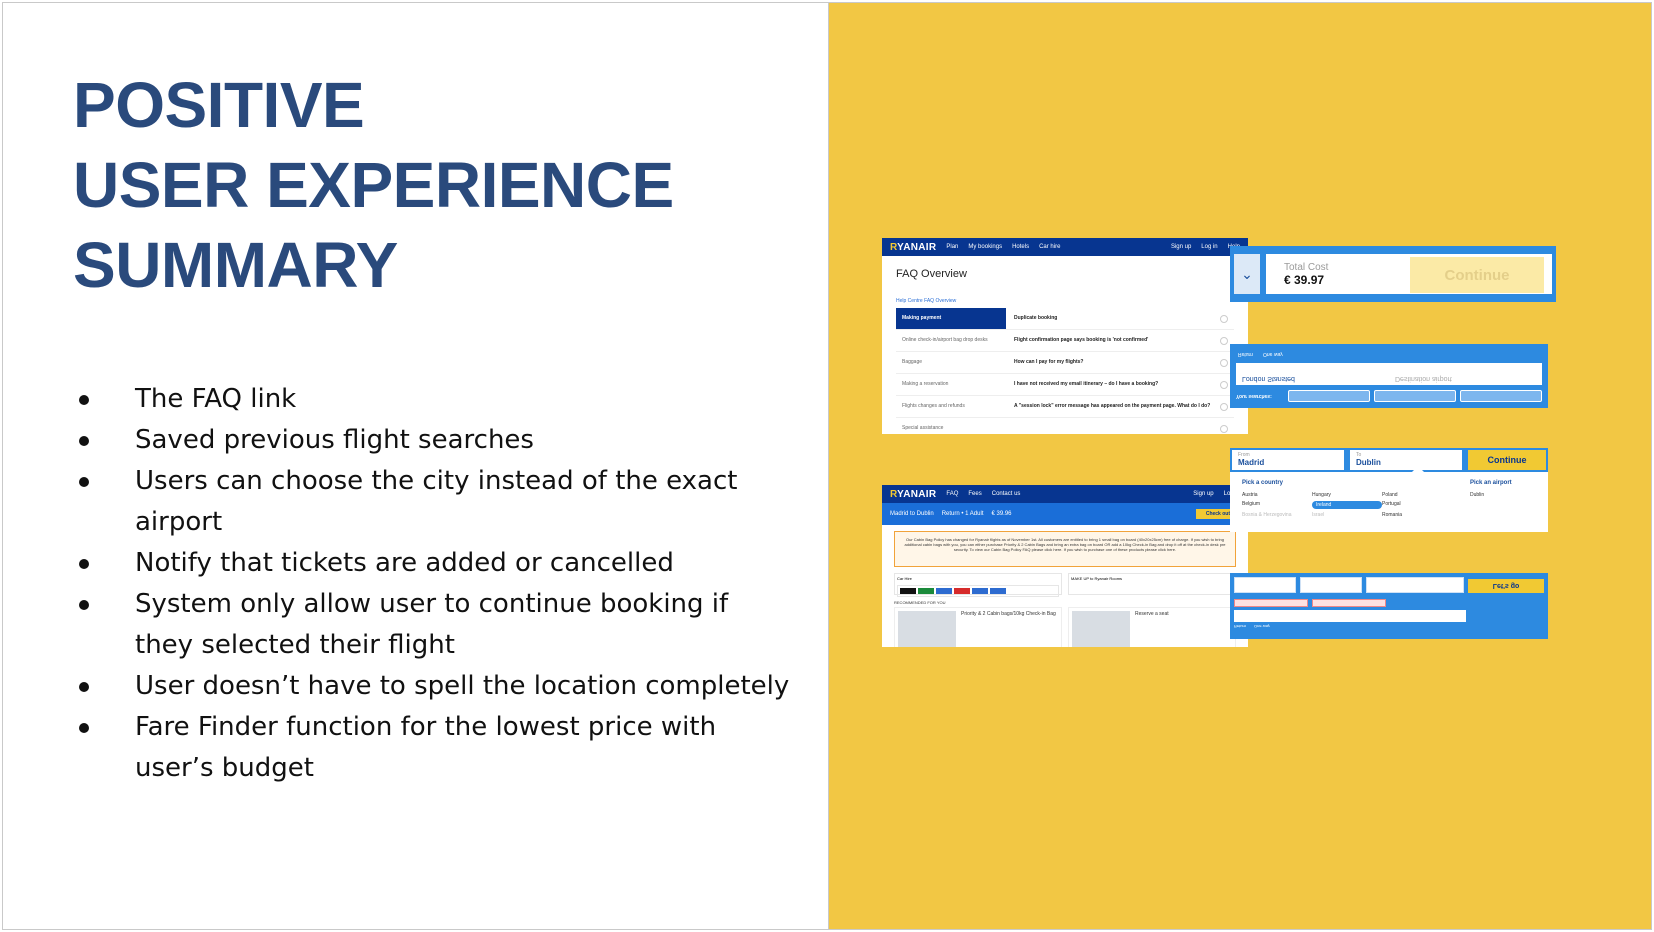  What do you see at coordinates (1049, 247) in the screenshot?
I see `nav-car-hire: Car hire` at bounding box center [1049, 247].